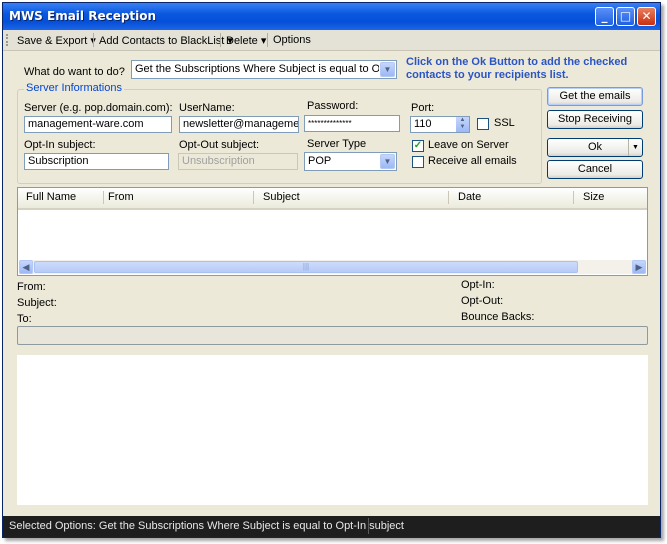  I want to click on server-label: Server (e.g. pop.domain.com):, so click(98, 108).